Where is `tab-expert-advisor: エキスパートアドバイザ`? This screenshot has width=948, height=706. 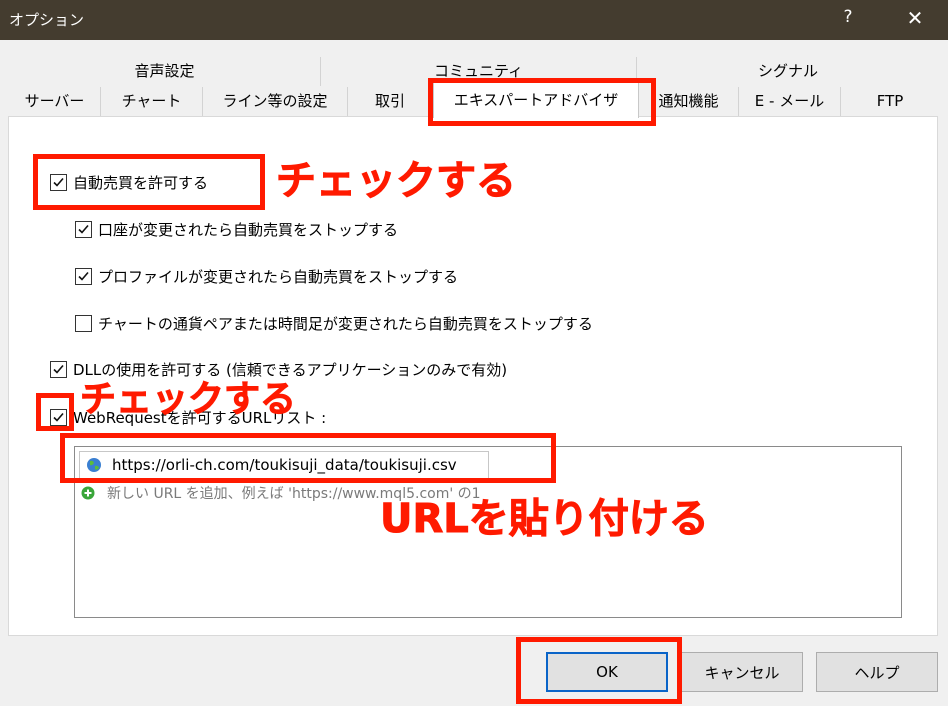 tab-expert-advisor: エキスパートアドバイザ is located at coordinates (536, 100).